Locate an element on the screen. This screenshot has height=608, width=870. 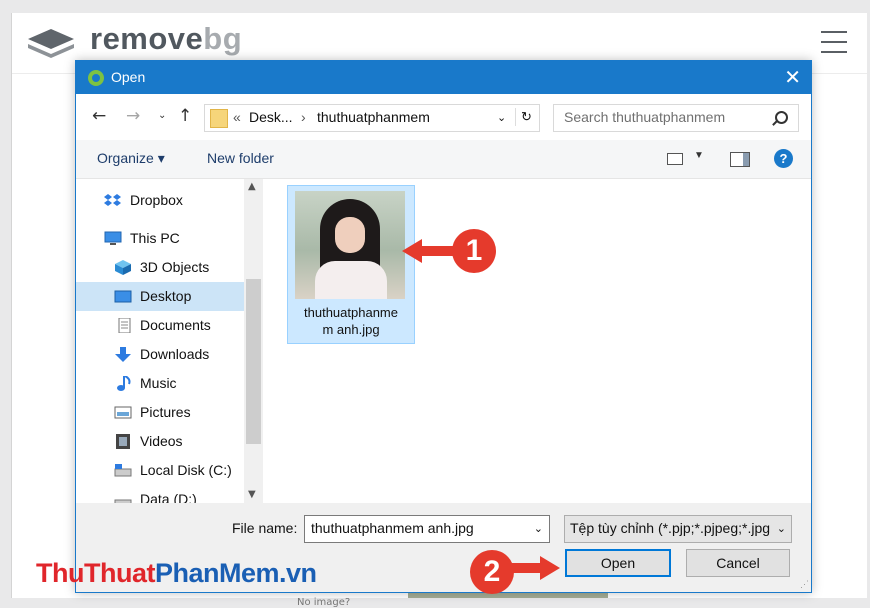
annotation-arrow-2-icon is located at coordinates (536, 568).